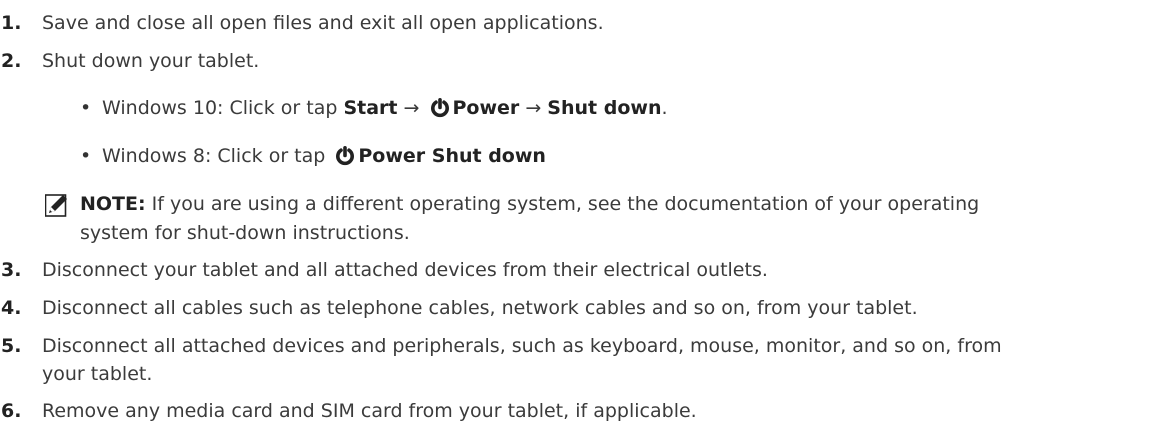 Image resolution: width=1155 pixels, height=424 pixels. What do you see at coordinates (113, 204) in the screenshot?
I see `note-label: NOTE:` at bounding box center [113, 204].